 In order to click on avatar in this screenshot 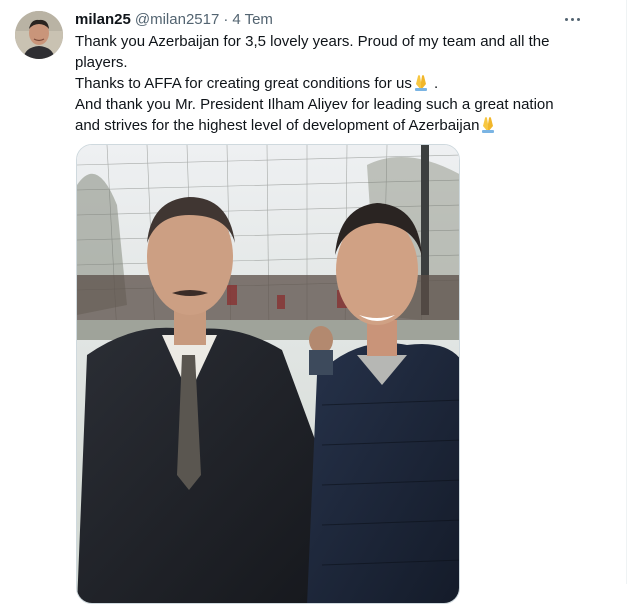, I will do `click(39, 35)`.